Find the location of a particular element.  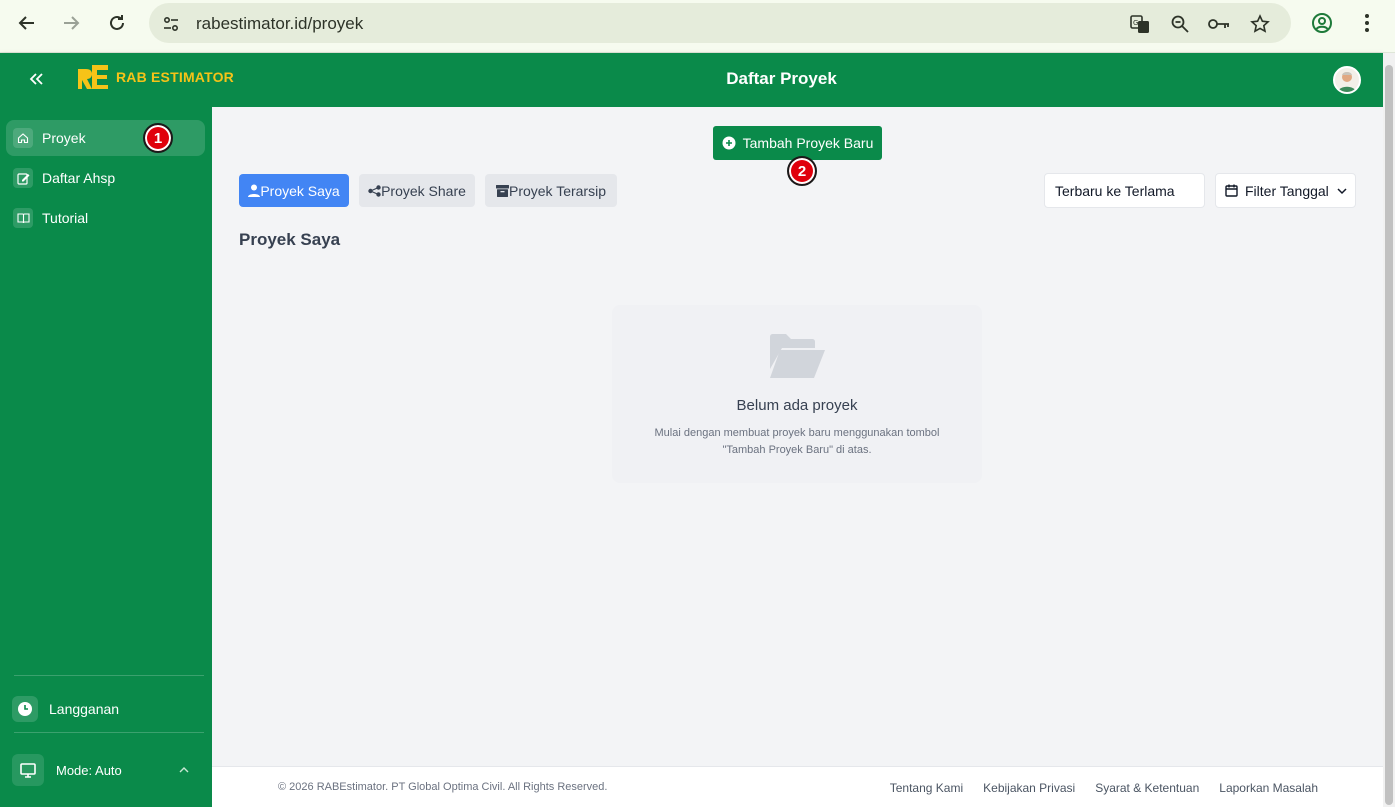

back-arrow-icon is located at coordinates (26, 23).